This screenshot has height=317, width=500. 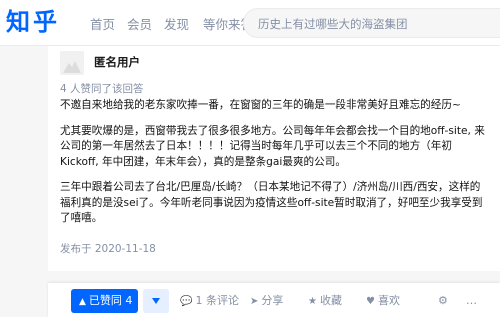 What do you see at coordinates (33, 22) in the screenshot?
I see `zhihu-logo: 知乎` at bounding box center [33, 22].